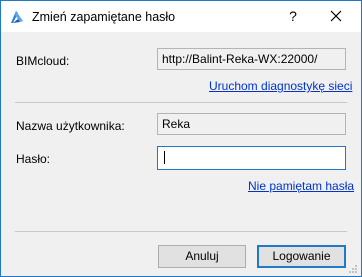 This screenshot has height=277, width=362. I want to click on resize-grip-icon, so click(353, 268).